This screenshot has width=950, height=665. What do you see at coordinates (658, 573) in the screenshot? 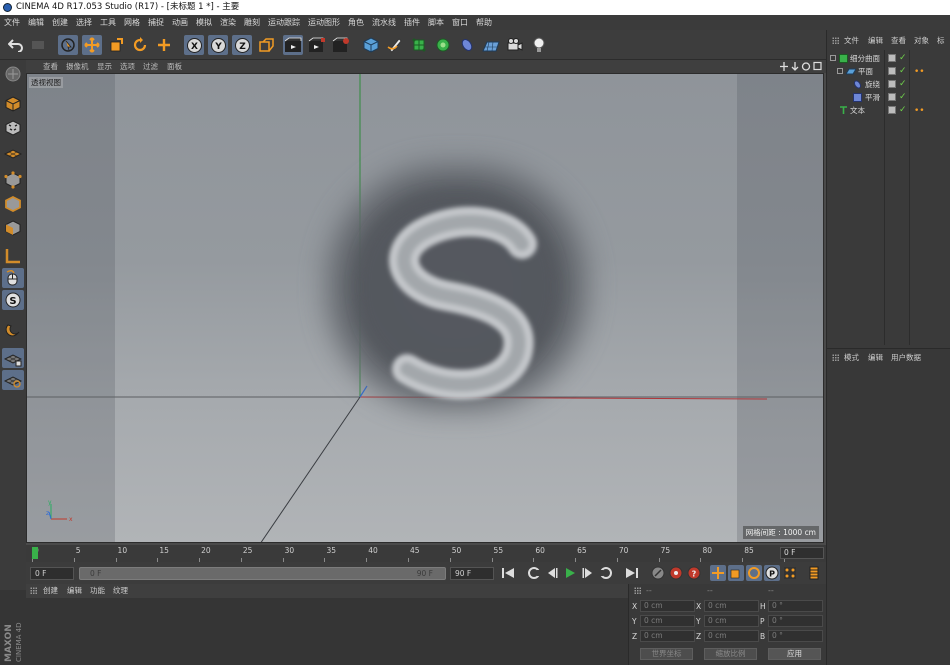
I see `record-keys-icon` at bounding box center [658, 573].